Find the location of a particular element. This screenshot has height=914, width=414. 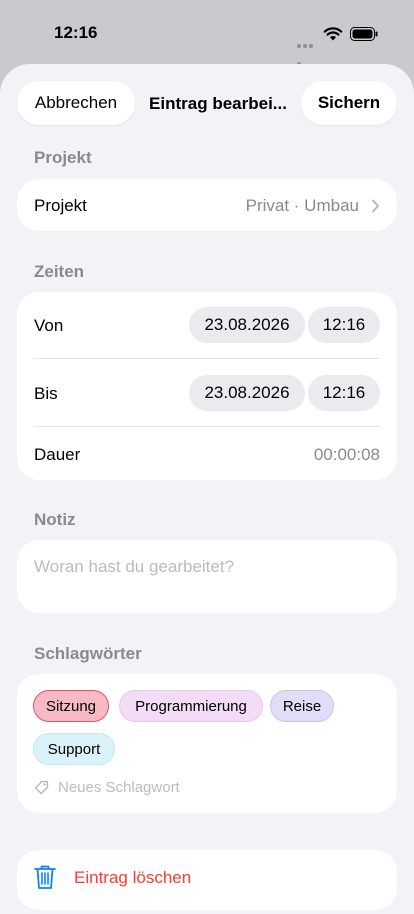

section-label-times: Zeiten is located at coordinates (59, 271).